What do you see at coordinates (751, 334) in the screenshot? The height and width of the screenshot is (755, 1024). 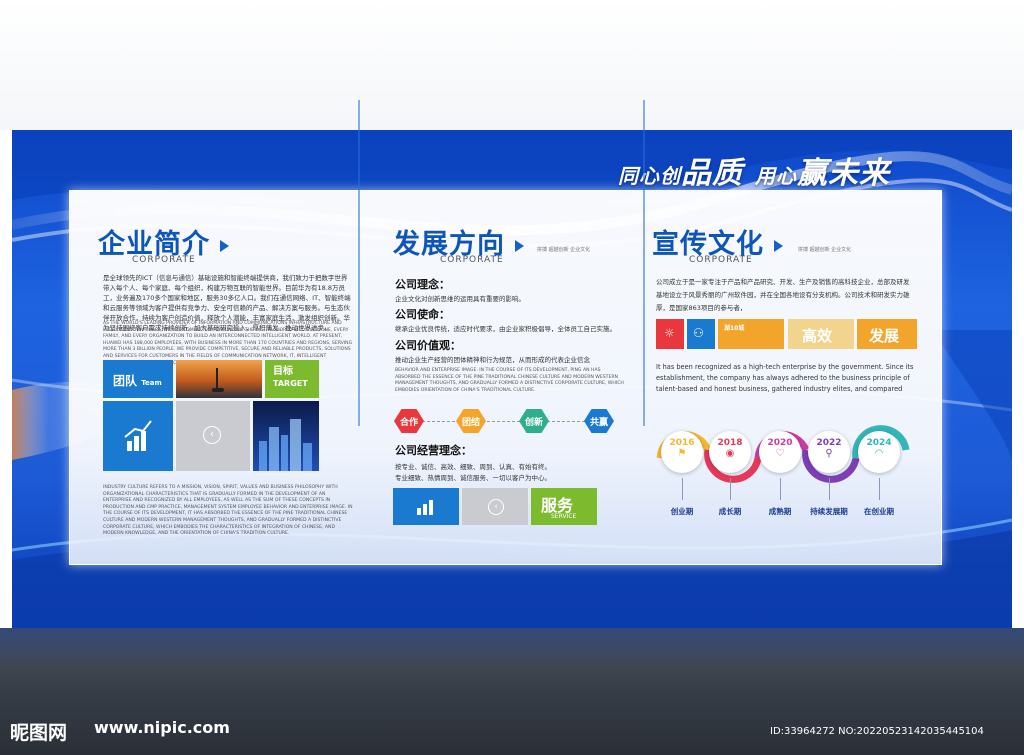 I see `small-label-tile: 湖10城` at bounding box center [751, 334].